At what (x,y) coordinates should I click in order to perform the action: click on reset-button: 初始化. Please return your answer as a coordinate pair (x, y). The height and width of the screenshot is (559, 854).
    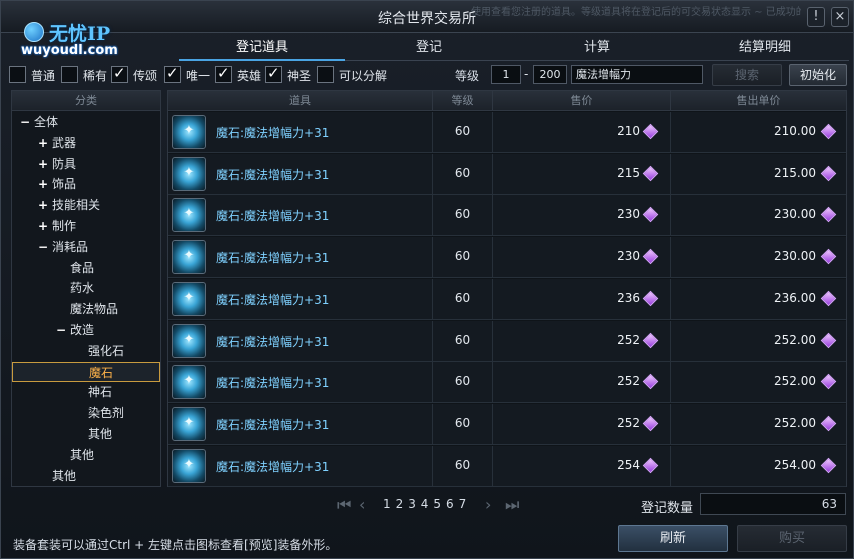
    Looking at the image, I should click on (818, 75).